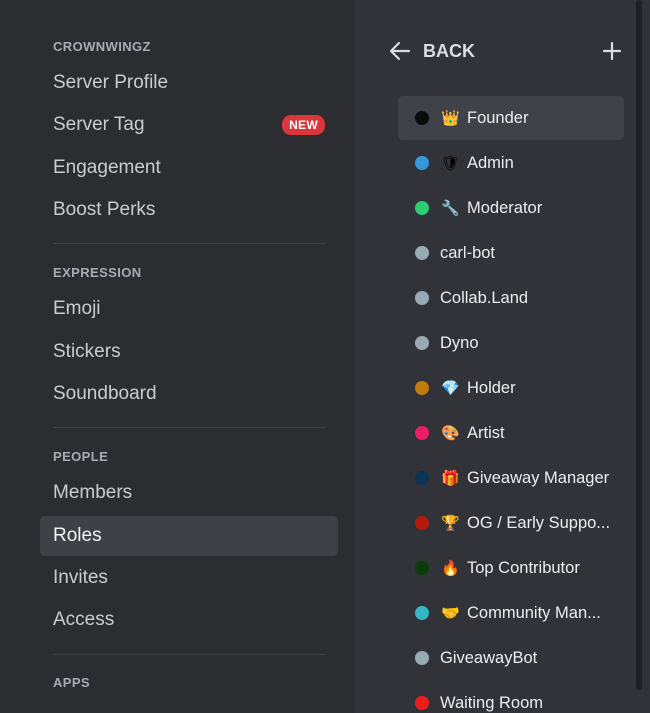 This screenshot has height=713, width=650. I want to click on sidebar-item-roles: Roles, so click(189, 536).